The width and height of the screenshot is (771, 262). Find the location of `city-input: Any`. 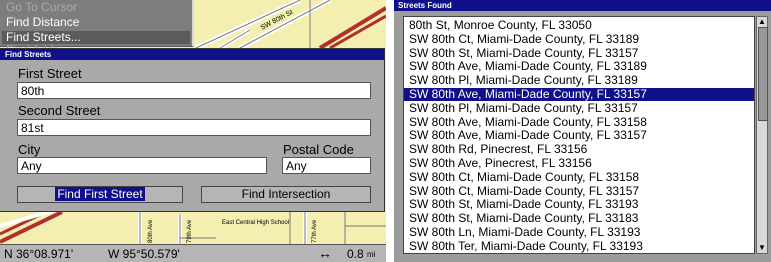

city-input: Any is located at coordinates (142, 165).